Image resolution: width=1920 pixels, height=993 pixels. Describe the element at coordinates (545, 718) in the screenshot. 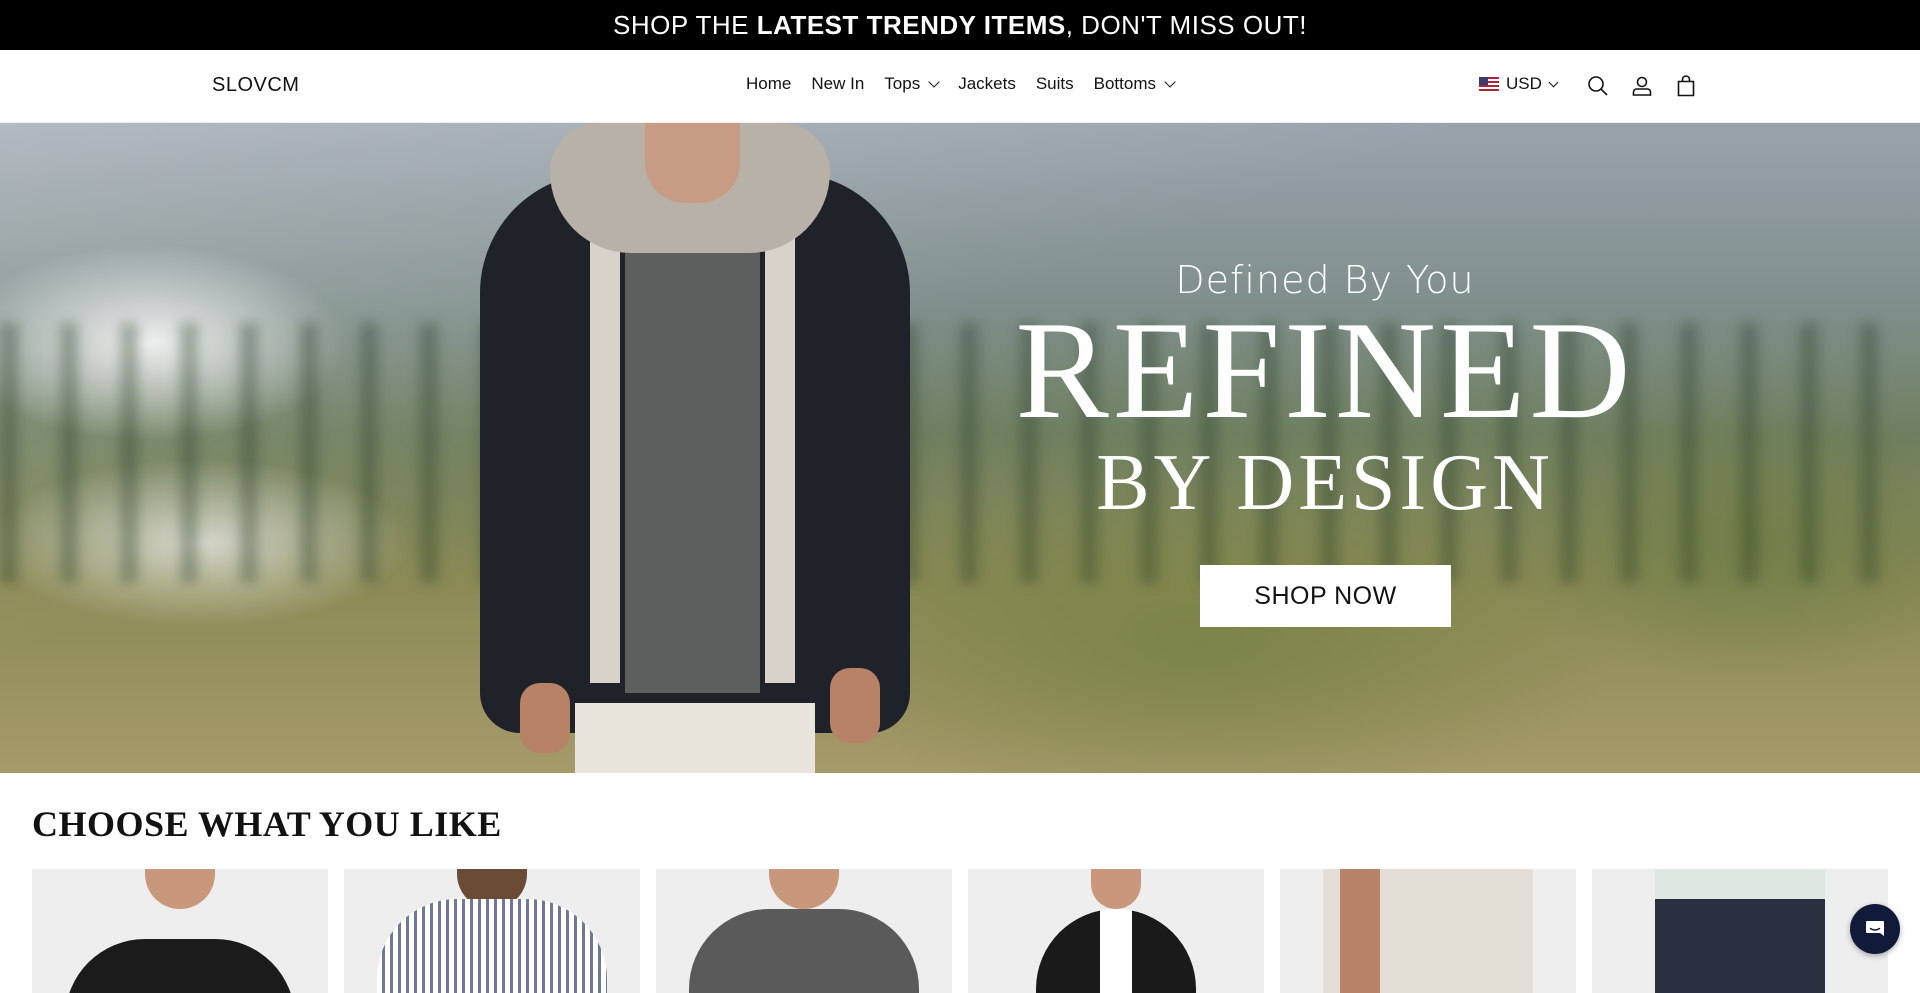

I see `model-hand-left` at that location.